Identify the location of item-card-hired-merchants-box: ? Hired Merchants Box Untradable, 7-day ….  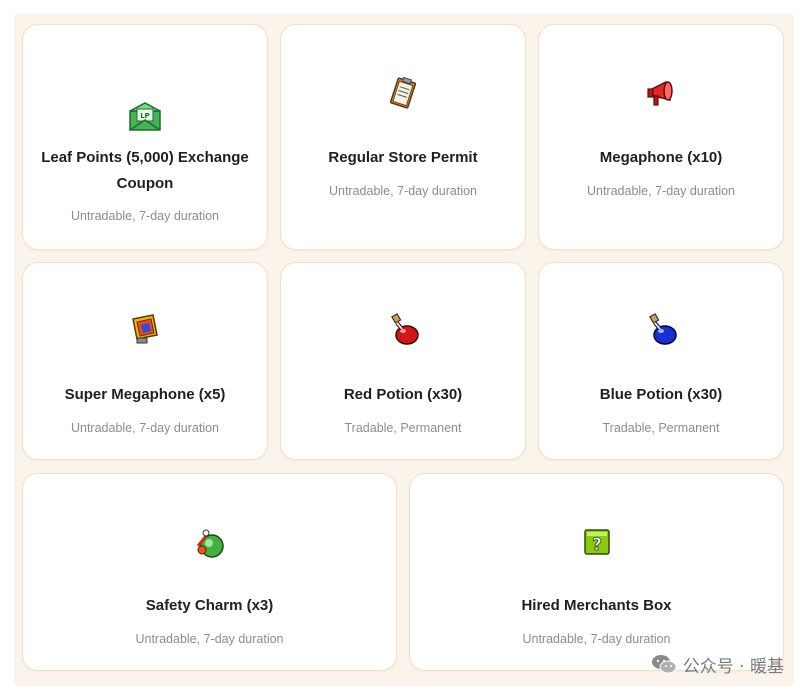
(596, 572).